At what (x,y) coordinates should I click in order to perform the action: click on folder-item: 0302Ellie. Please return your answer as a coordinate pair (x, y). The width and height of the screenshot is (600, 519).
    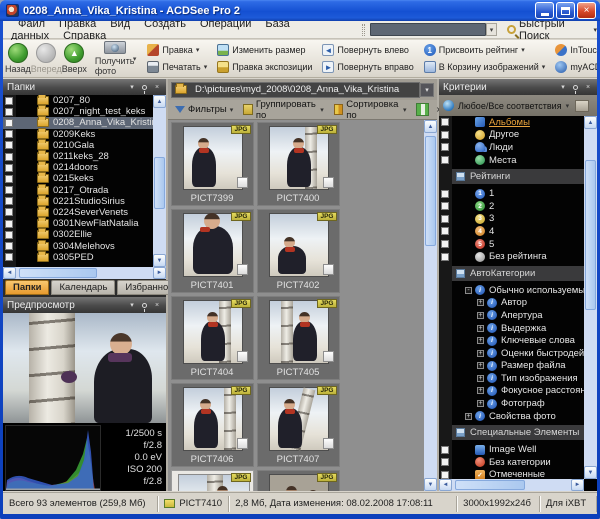
    Looking at the image, I should click on (78, 234).